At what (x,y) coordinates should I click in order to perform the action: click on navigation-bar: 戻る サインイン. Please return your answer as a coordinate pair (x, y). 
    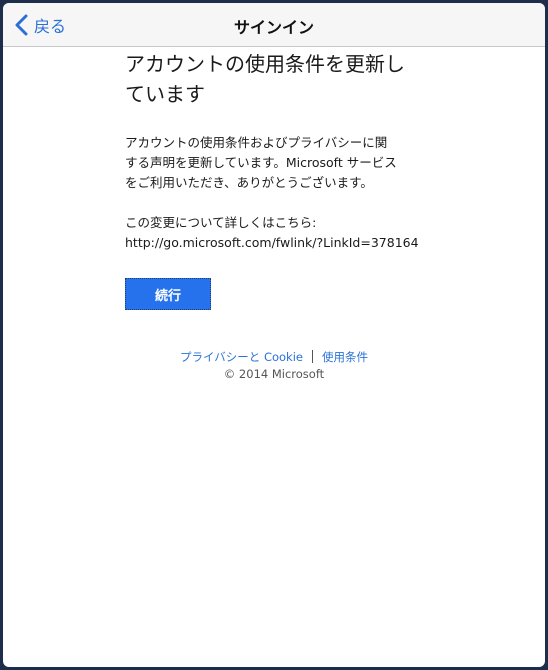
    Looking at the image, I should click on (274, 25).